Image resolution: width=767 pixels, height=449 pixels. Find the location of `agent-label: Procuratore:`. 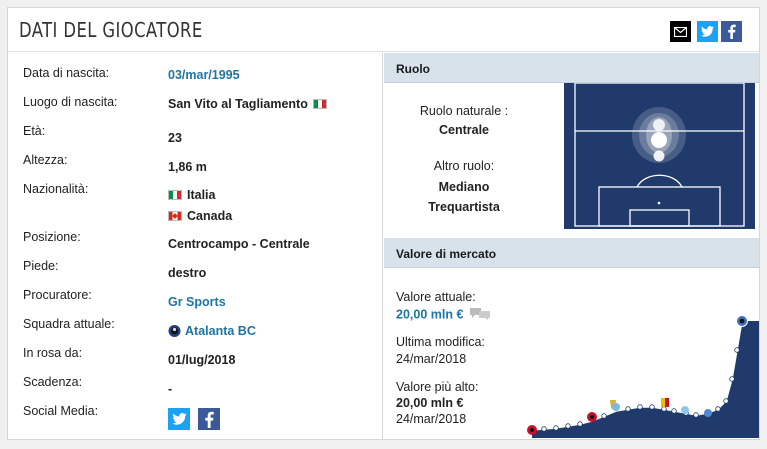

agent-label: Procuratore: is located at coordinates (57, 295).